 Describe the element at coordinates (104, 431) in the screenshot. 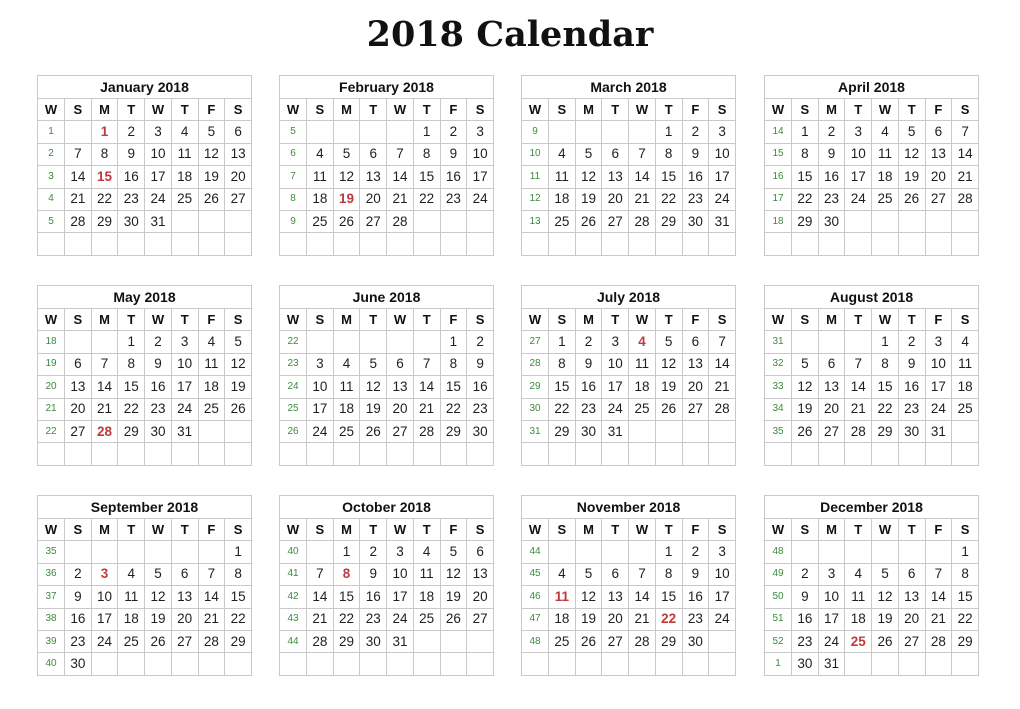

I see `holiday-day-cell: 28` at that location.